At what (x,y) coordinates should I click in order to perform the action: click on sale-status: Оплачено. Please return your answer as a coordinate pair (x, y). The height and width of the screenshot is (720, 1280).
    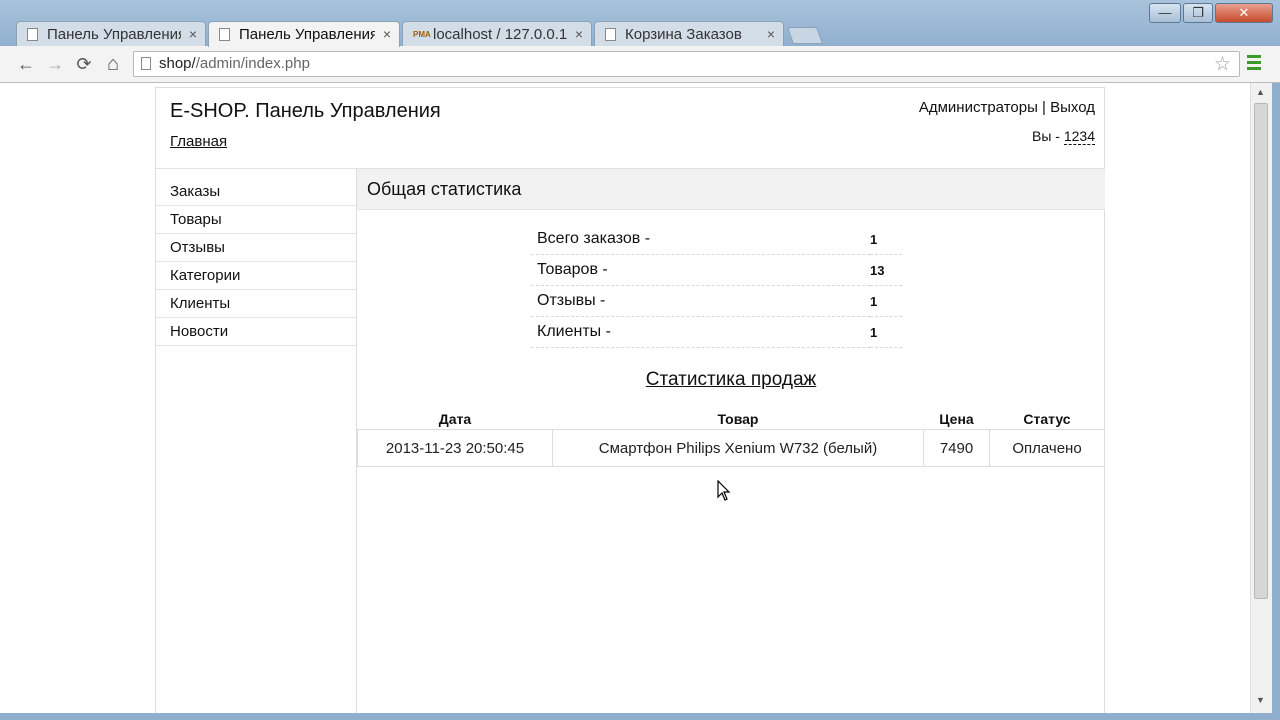
    Looking at the image, I should click on (1047, 448).